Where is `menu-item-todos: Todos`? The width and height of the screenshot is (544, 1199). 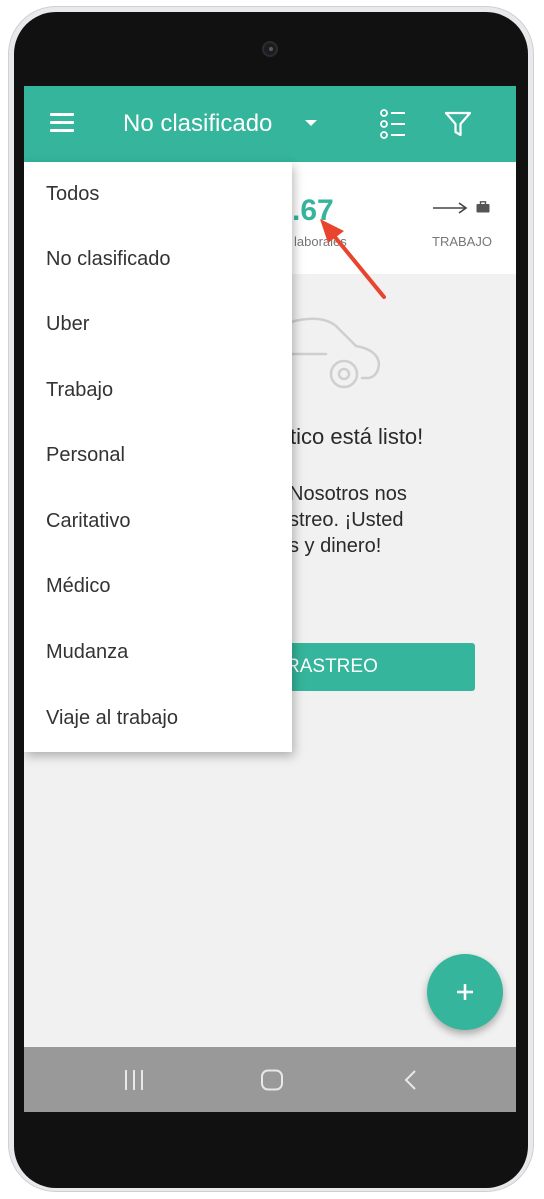 menu-item-todos: Todos is located at coordinates (158, 194).